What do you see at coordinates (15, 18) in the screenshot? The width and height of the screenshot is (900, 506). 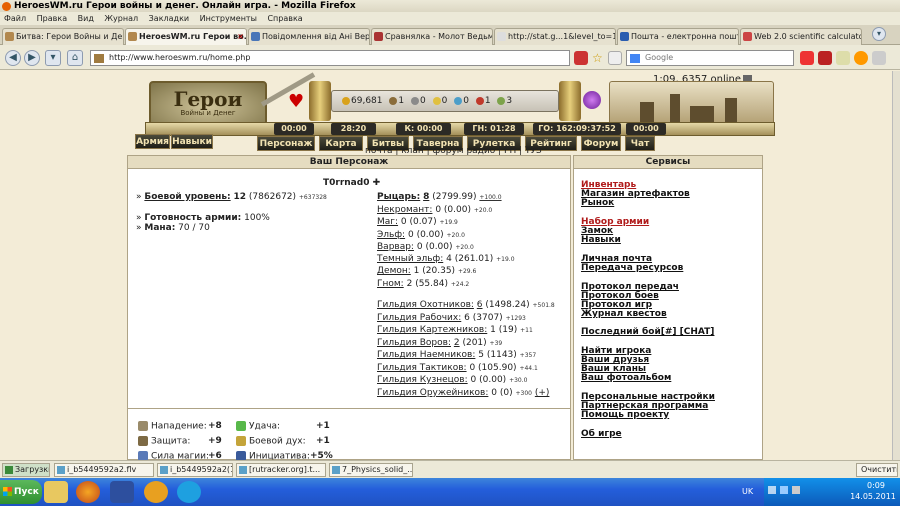 I see `menu-file: Файл` at bounding box center [15, 18].